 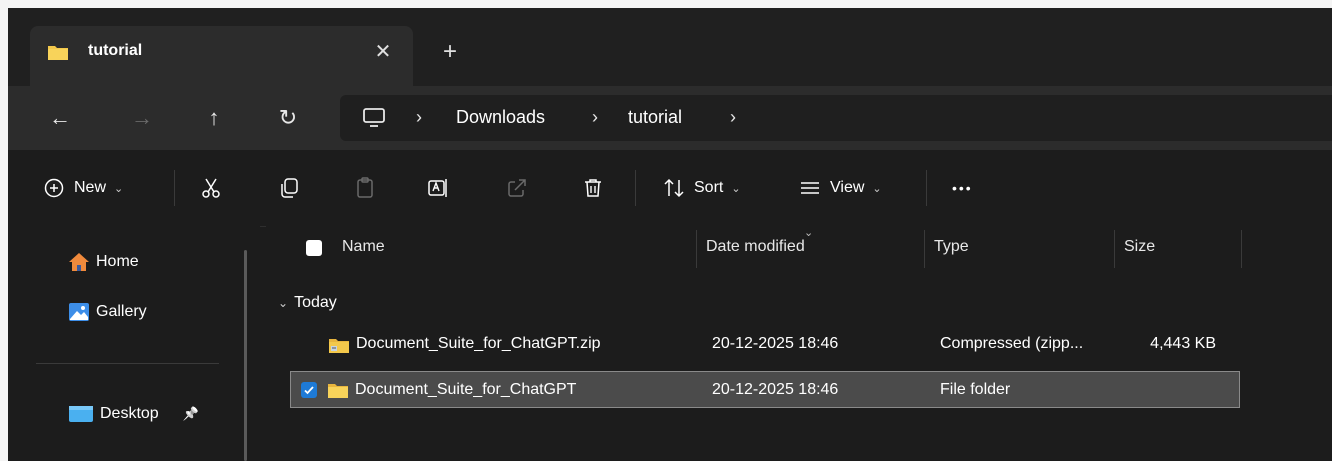 What do you see at coordinates (478, 343) in the screenshot?
I see `file-name: Document_Suite_for_ChatGPT.zip` at bounding box center [478, 343].